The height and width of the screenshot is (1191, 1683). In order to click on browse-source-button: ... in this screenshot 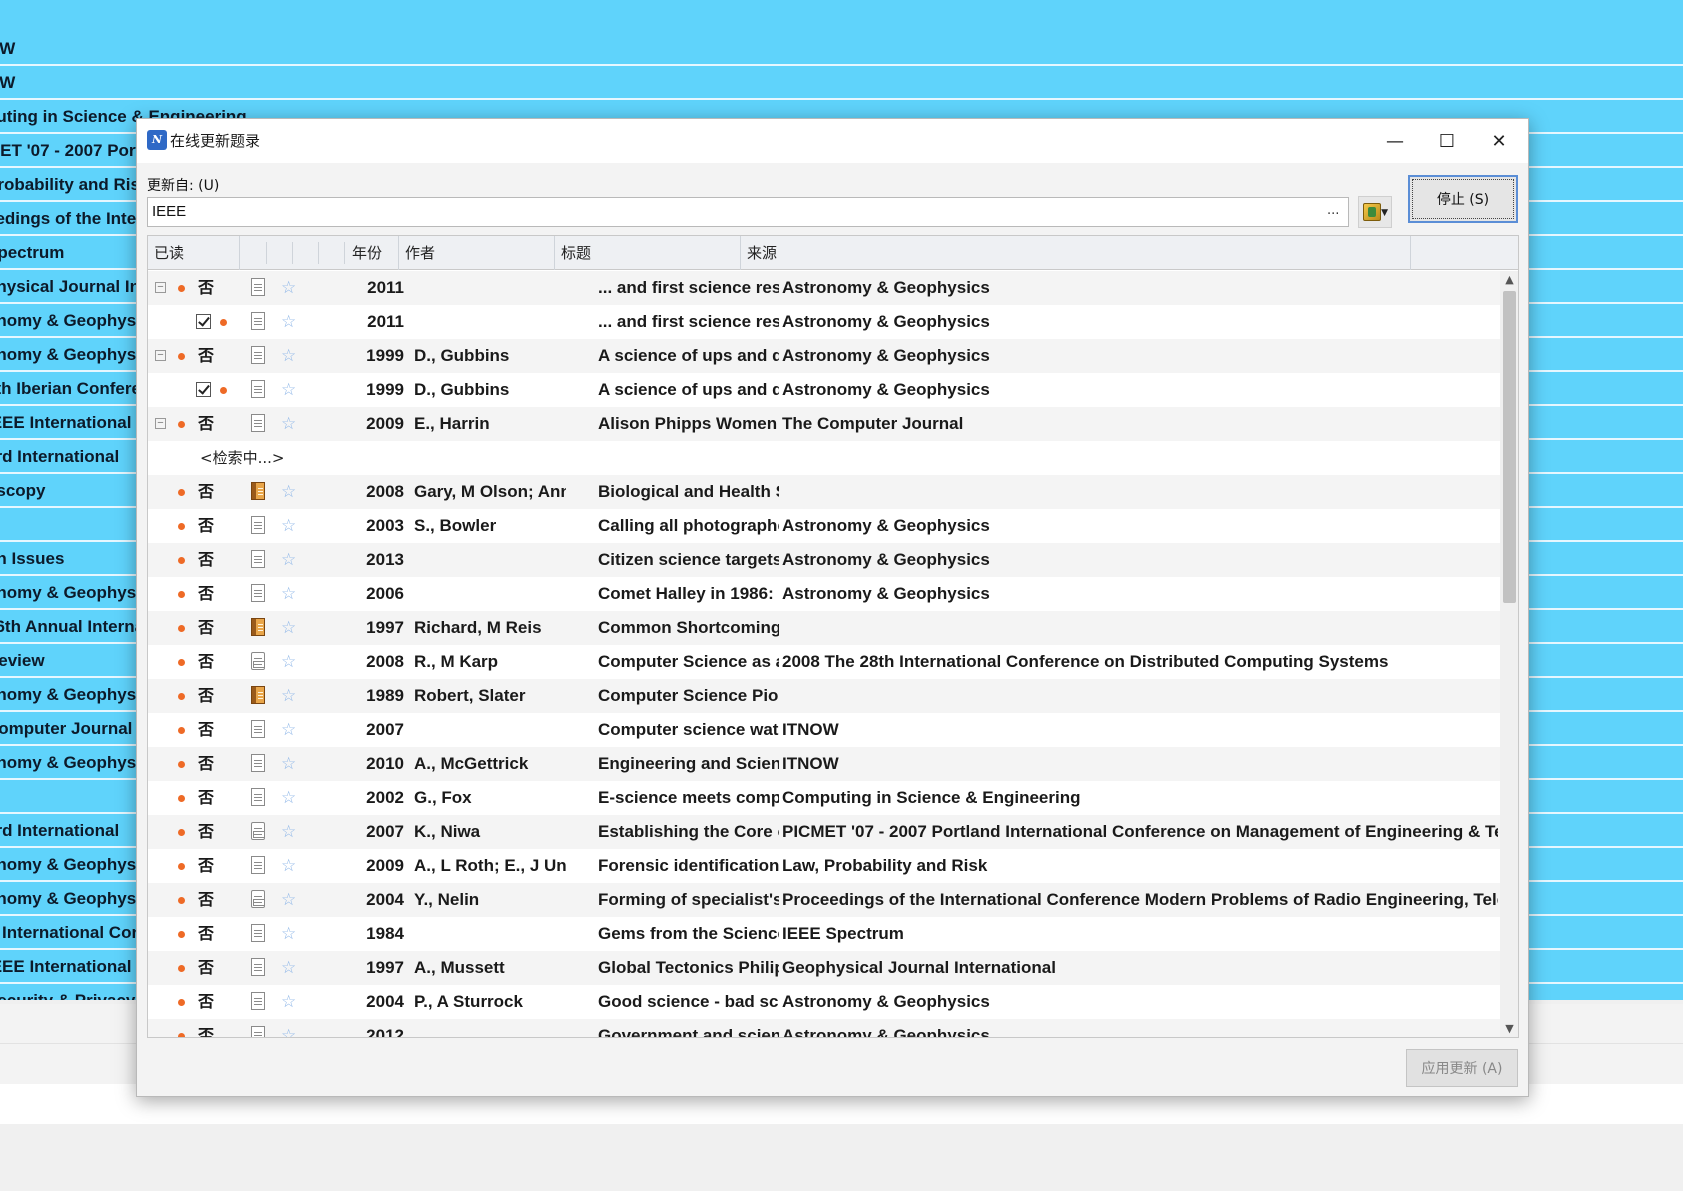, I will do `click(1333, 210)`.